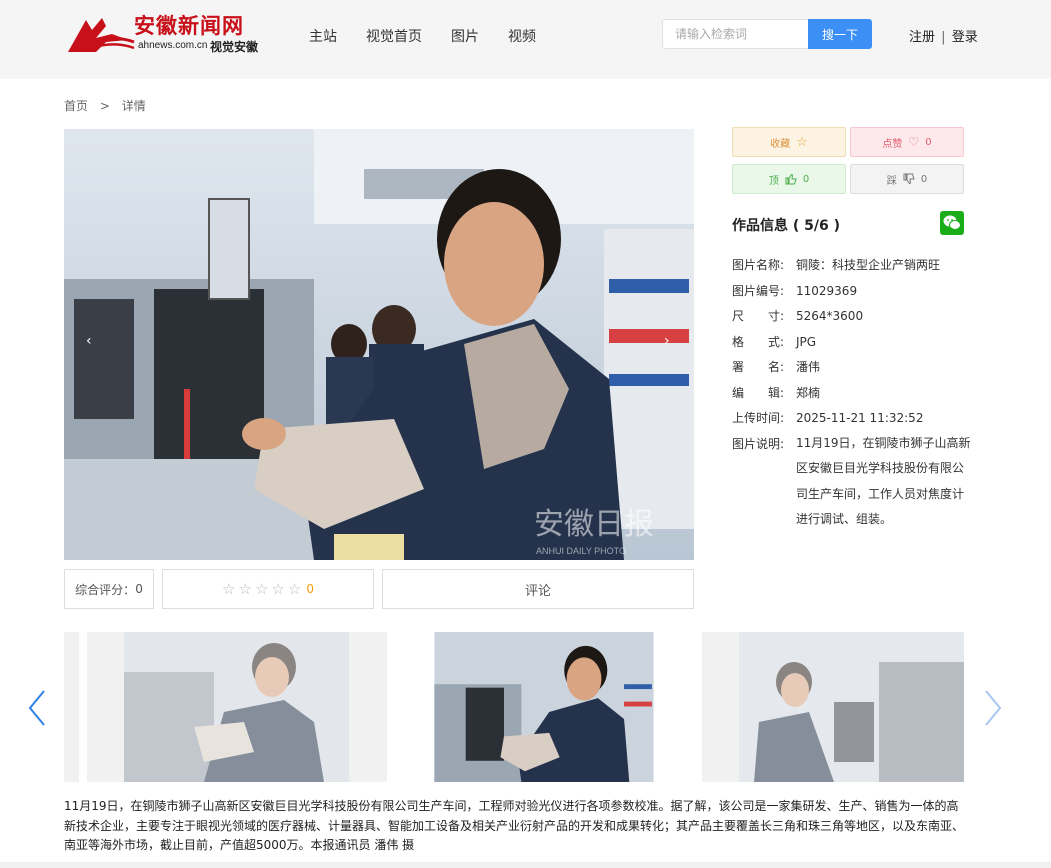 This screenshot has height=868, width=1051. What do you see at coordinates (827, 290) in the screenshot?
I see `info-value: 11029369` at bounding box center [827, 290].